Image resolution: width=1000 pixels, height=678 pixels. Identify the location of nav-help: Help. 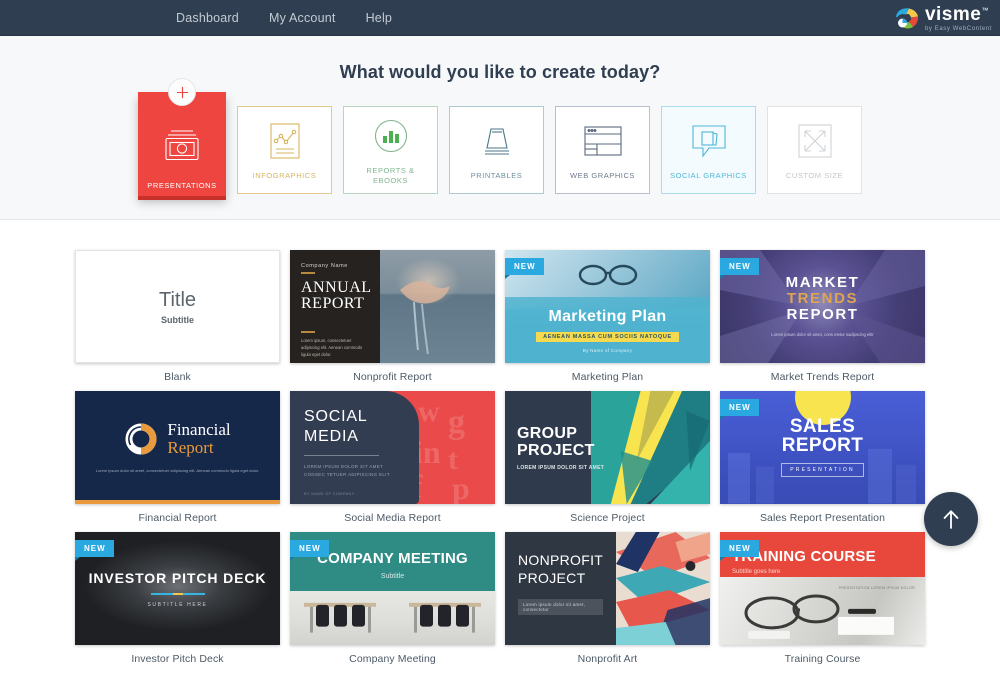
(379, 18).